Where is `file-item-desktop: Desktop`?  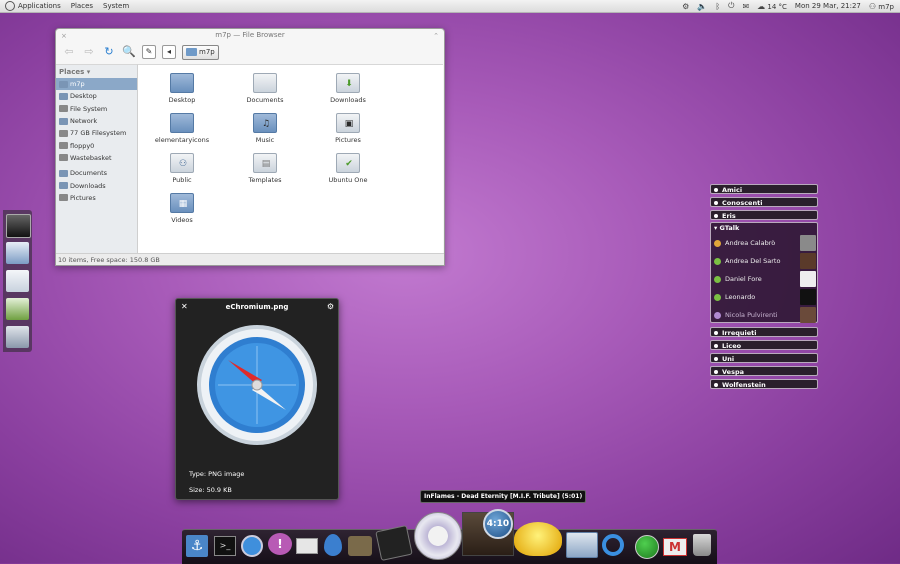
file-item-desktop: Desktop is located at coordinates (182, 88).